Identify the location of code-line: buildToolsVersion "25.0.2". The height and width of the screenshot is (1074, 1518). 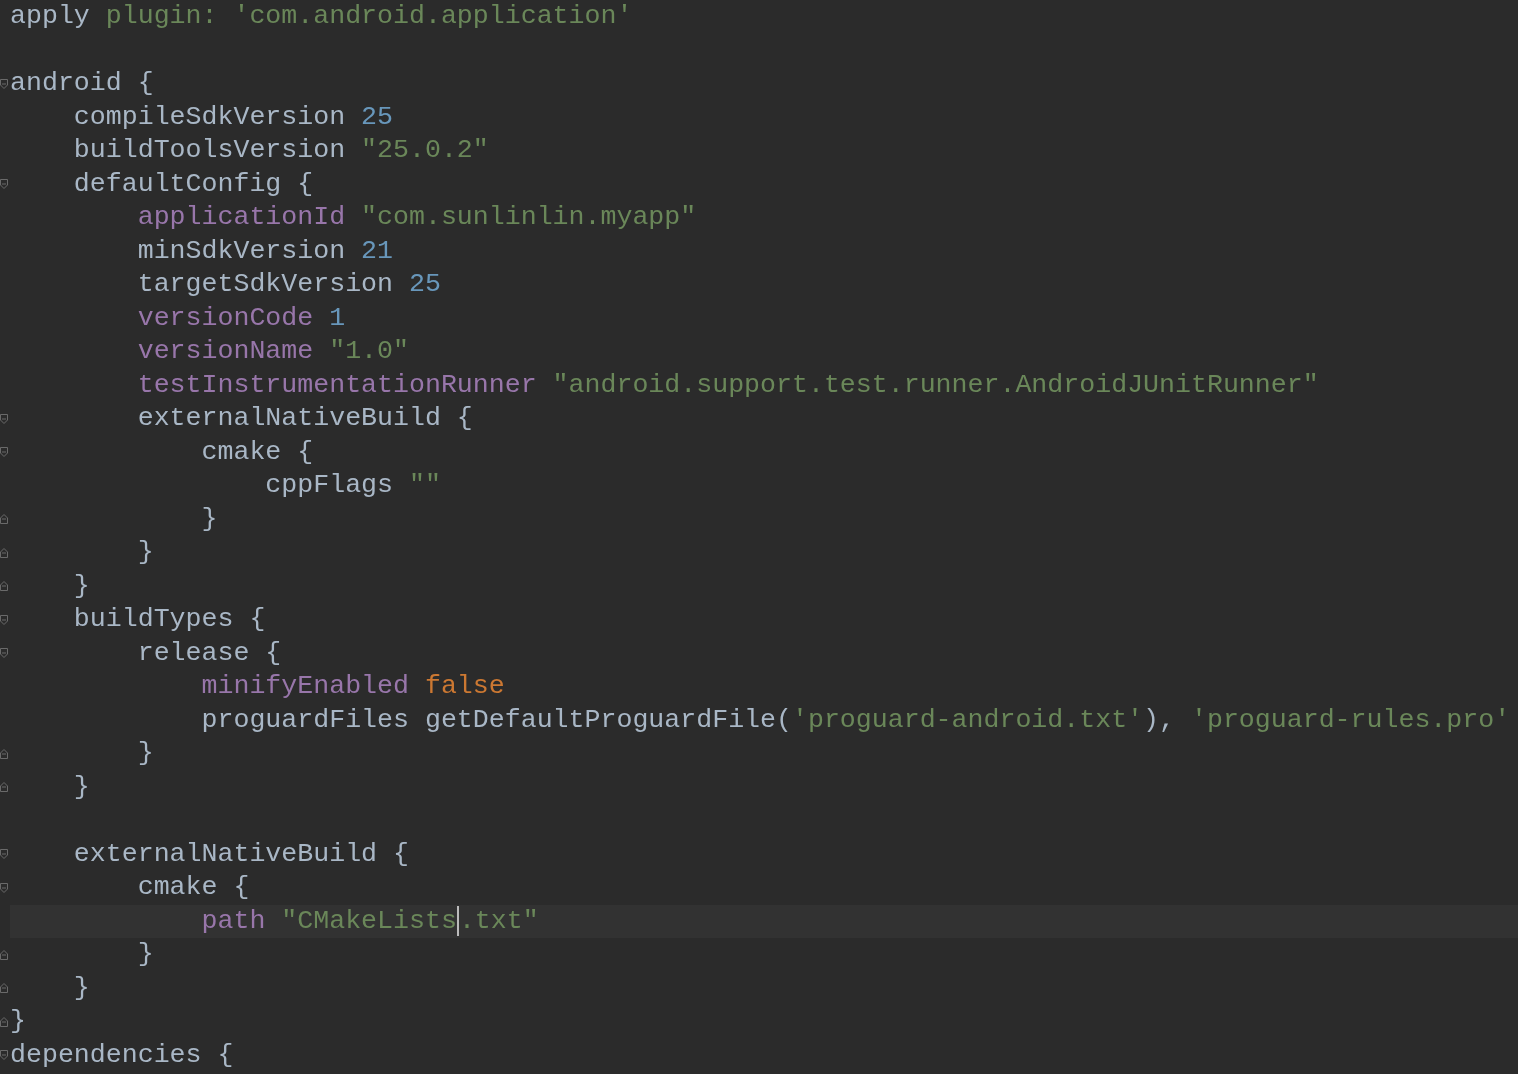
(280, 150).